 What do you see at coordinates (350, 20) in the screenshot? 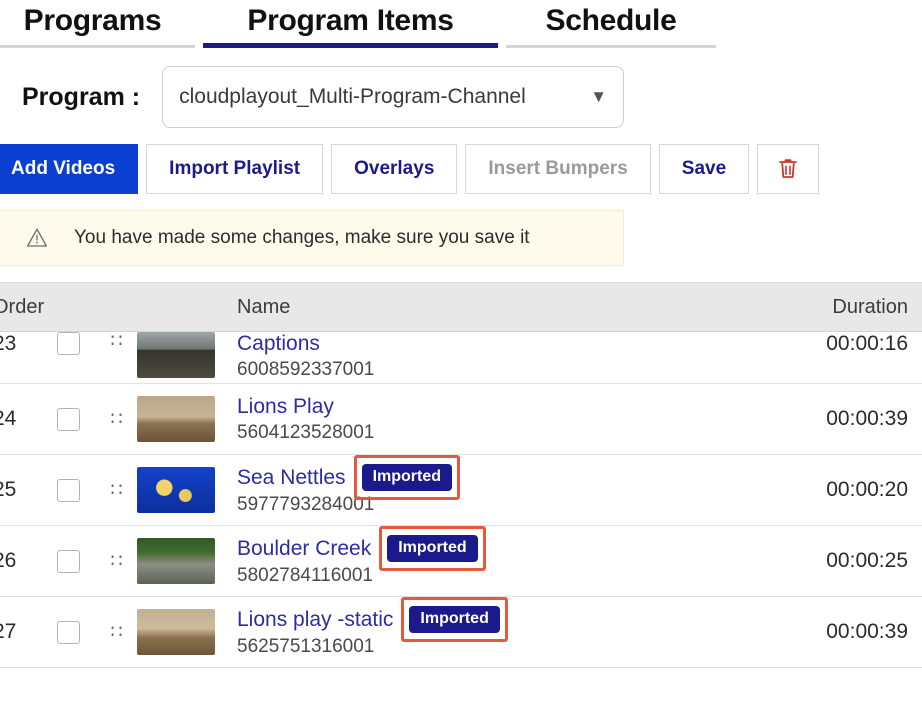
I see `tab-program-items-label: Program Items` at bounding box center [350, 20].